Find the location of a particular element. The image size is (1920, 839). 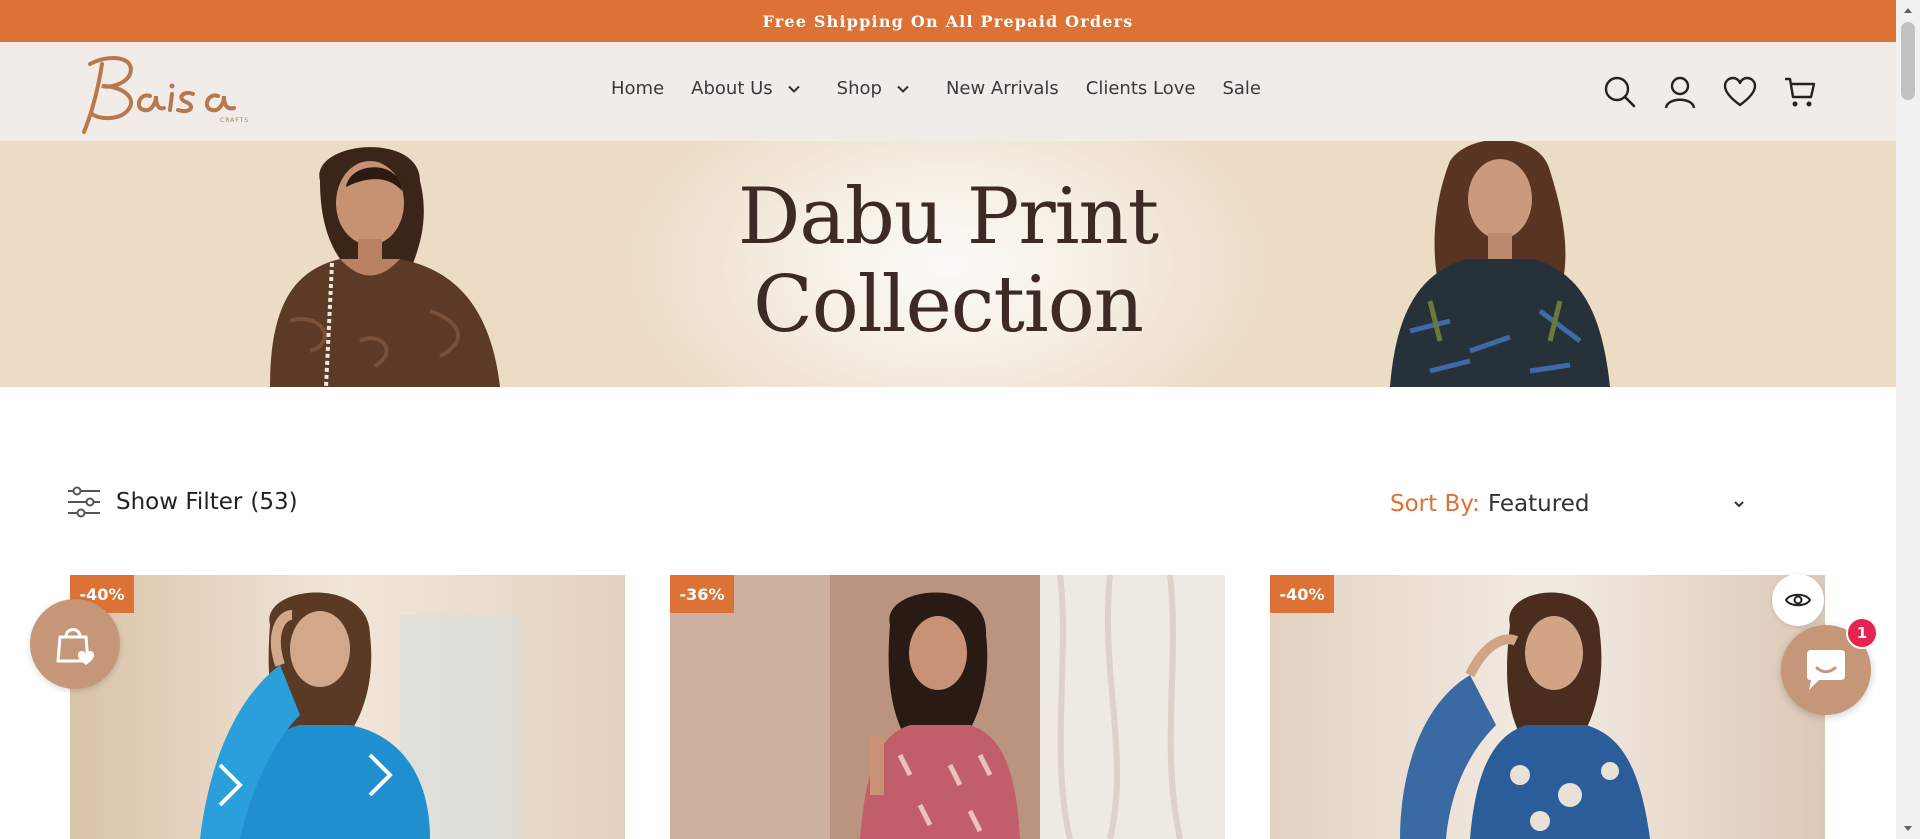

account-icon is located at coordinates (1680, 92).